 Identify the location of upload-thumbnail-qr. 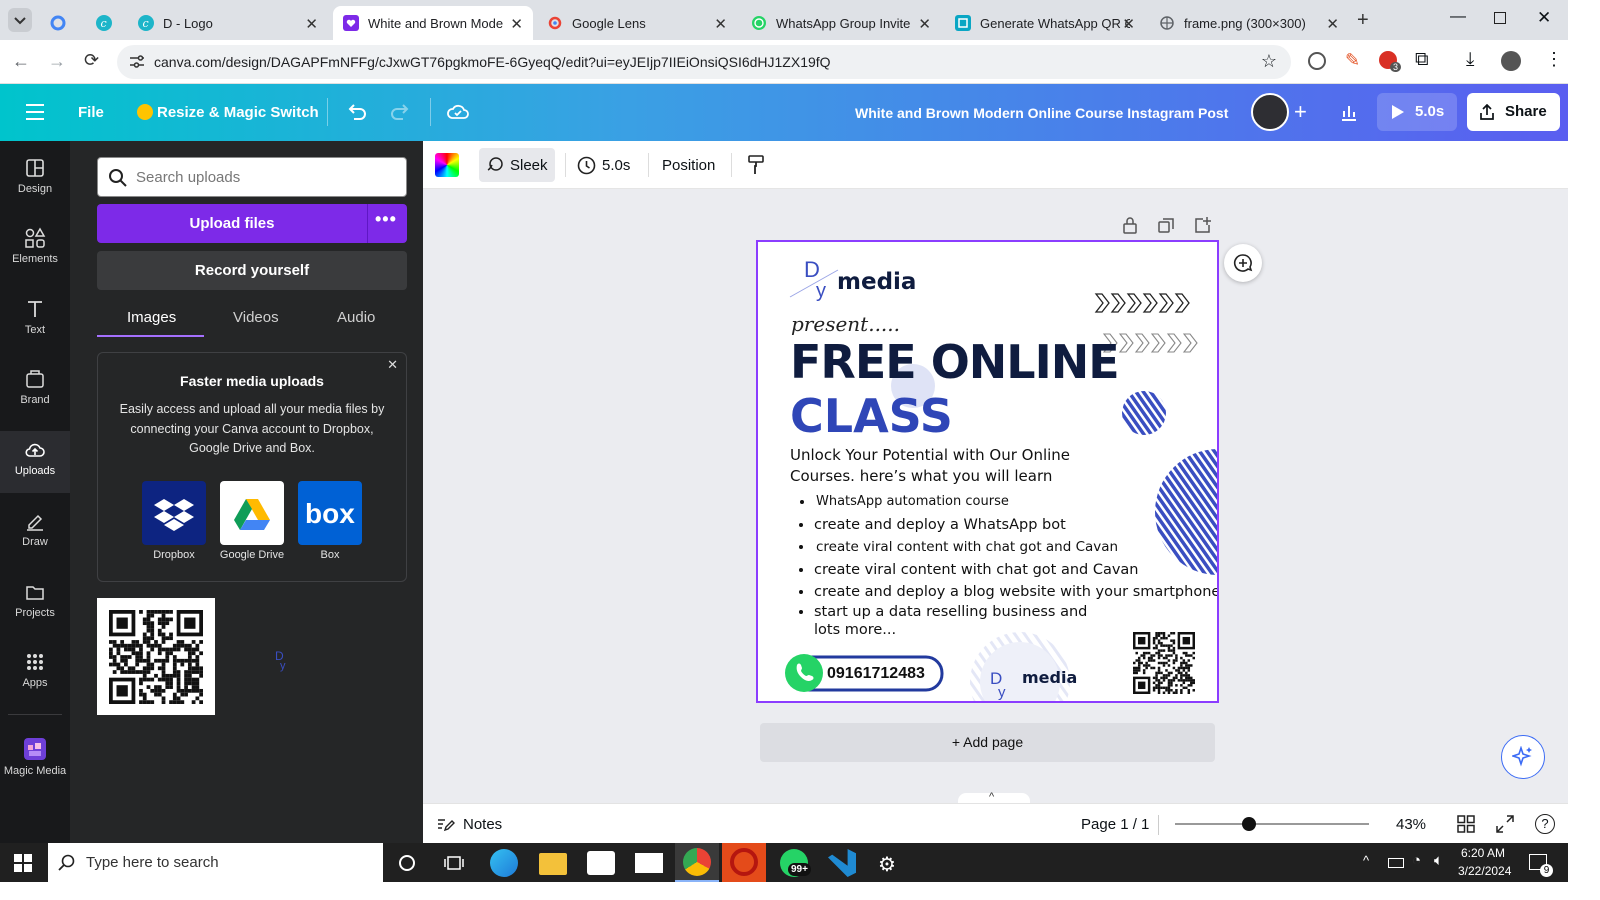
(156, 656).